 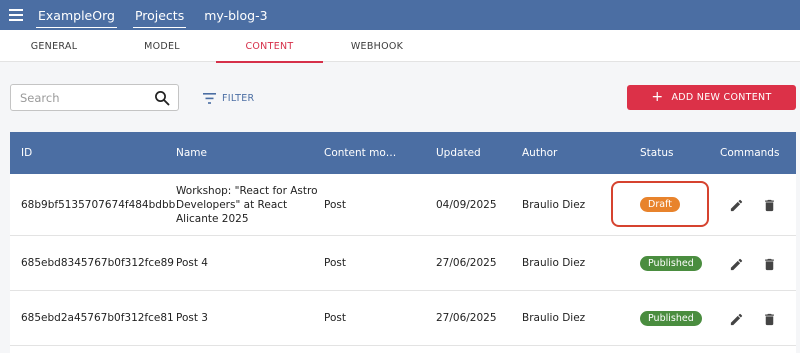 I want to click on breadcrumb-project-name: my-blog-3, so click(x=236, y=15).